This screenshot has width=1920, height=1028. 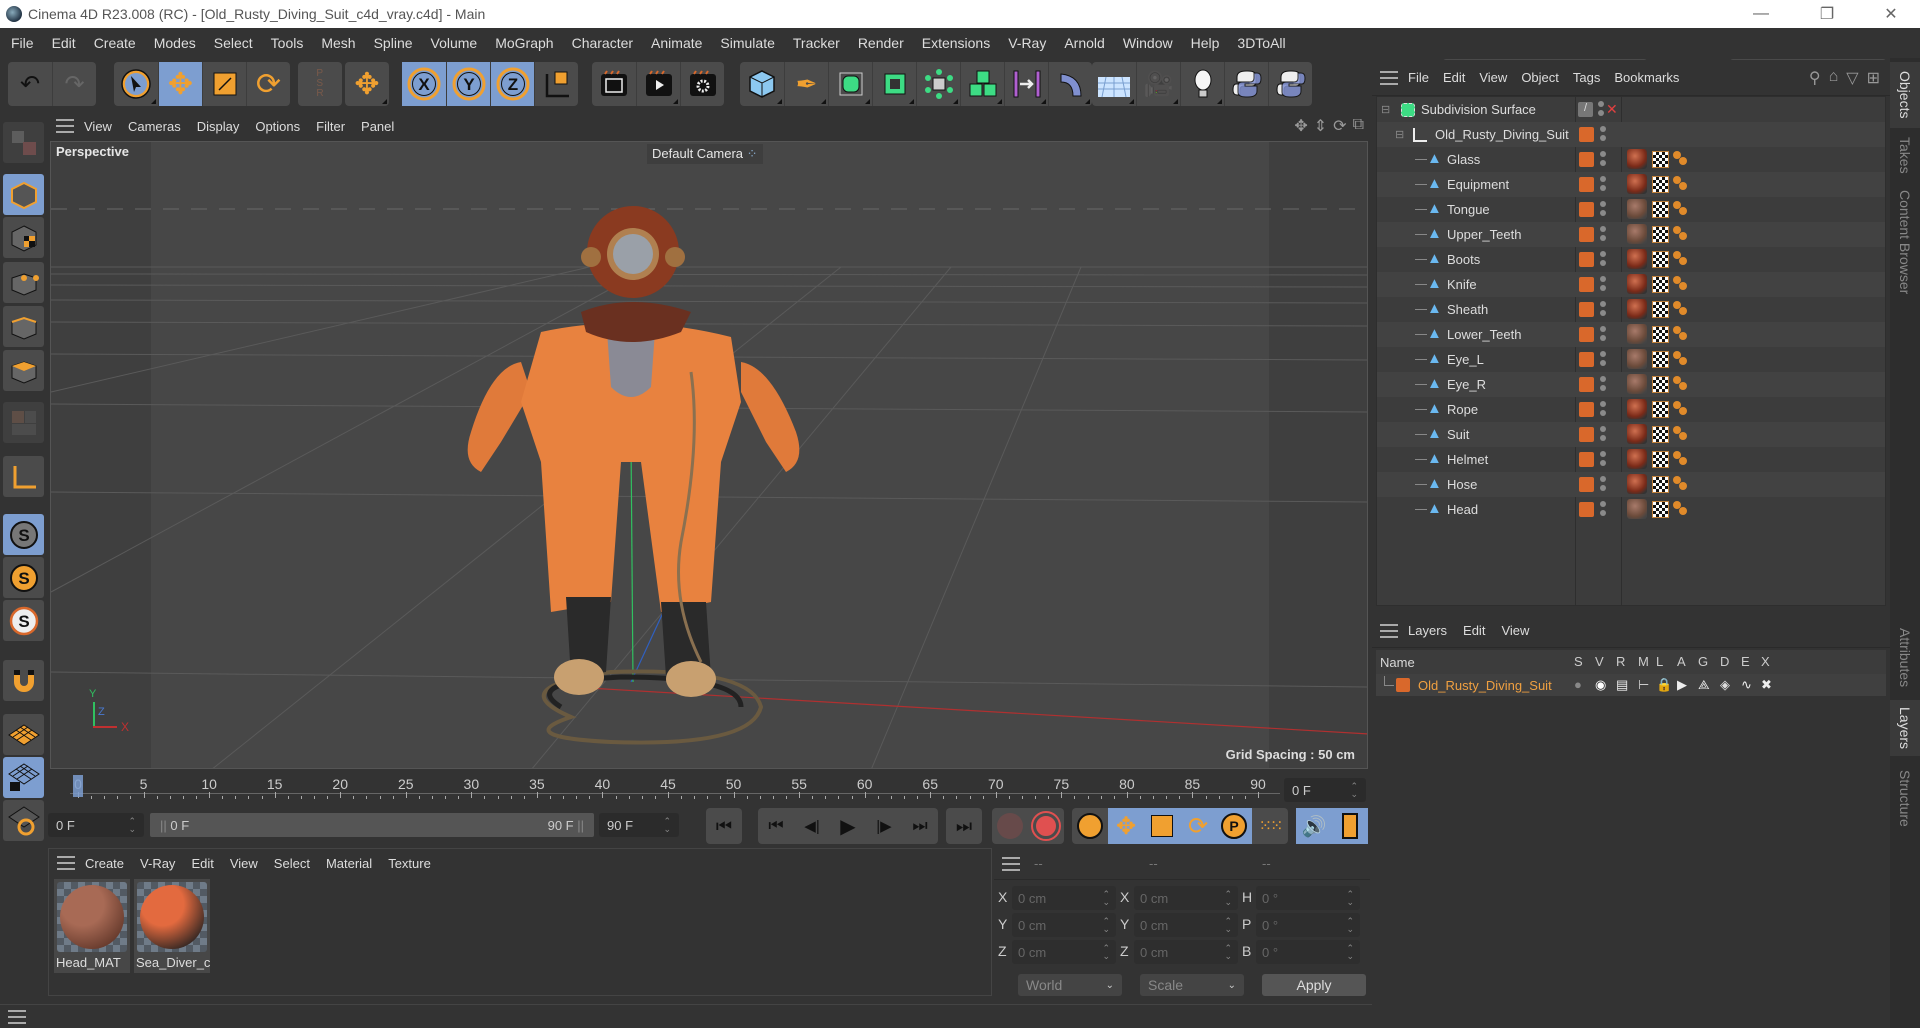 What do you see at coordinates (1815, 78) in the screenshot?
I see `search-icon: ⚲` at bounding box center [1815, 78].